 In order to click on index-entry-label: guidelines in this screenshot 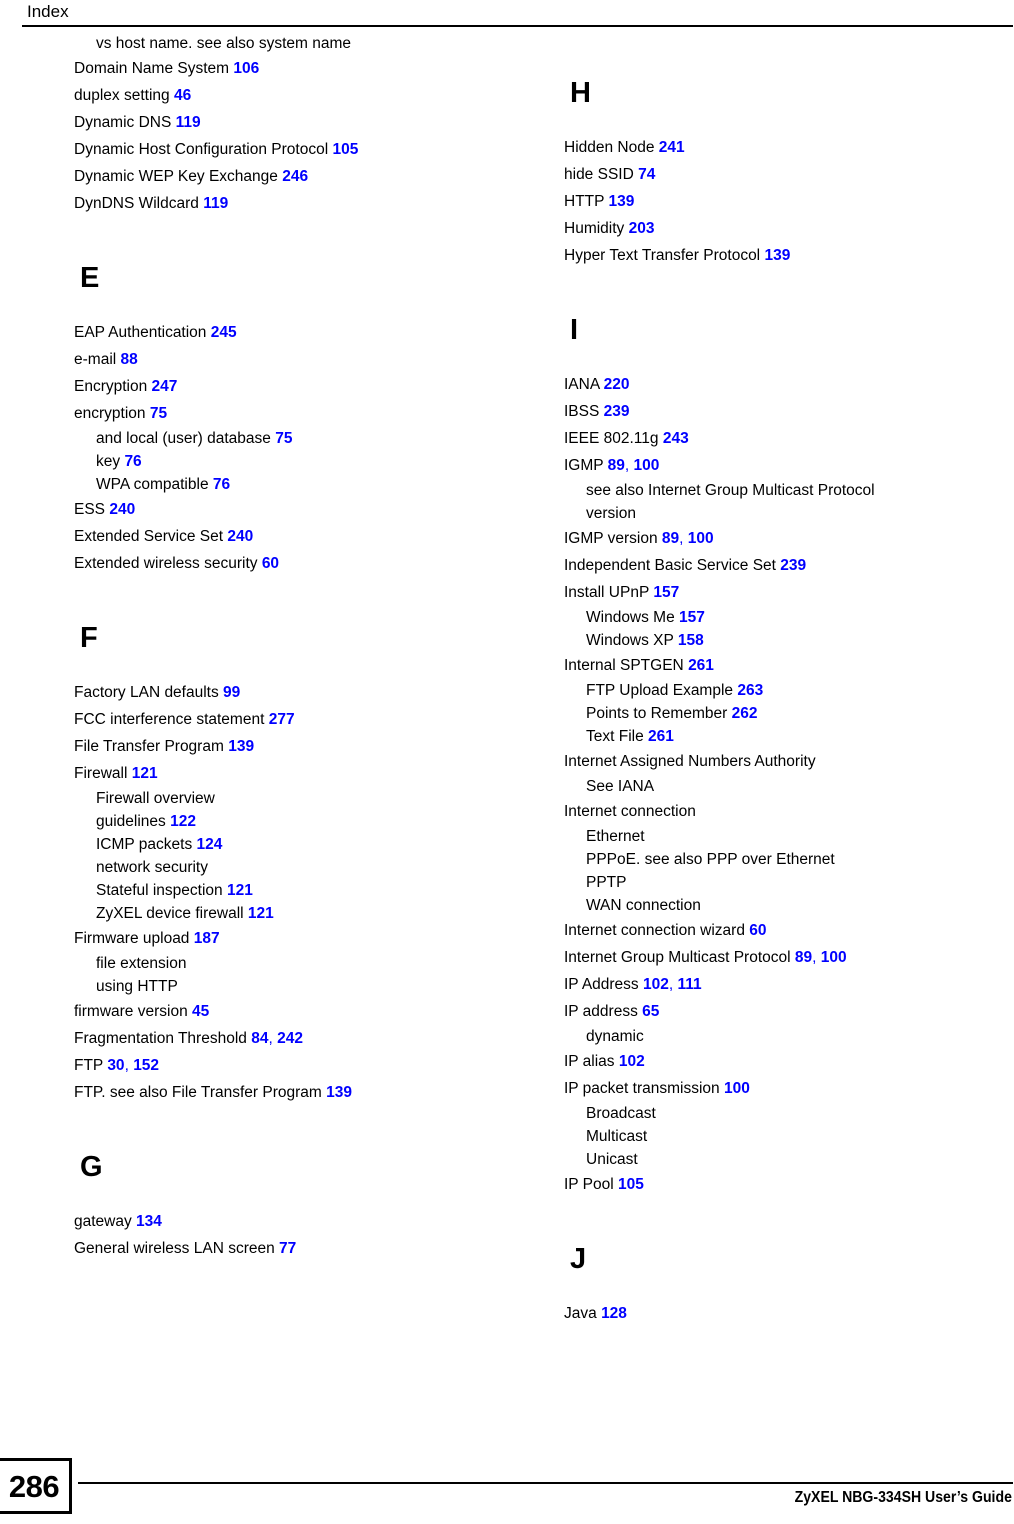, I will do `click(131, 821)`.